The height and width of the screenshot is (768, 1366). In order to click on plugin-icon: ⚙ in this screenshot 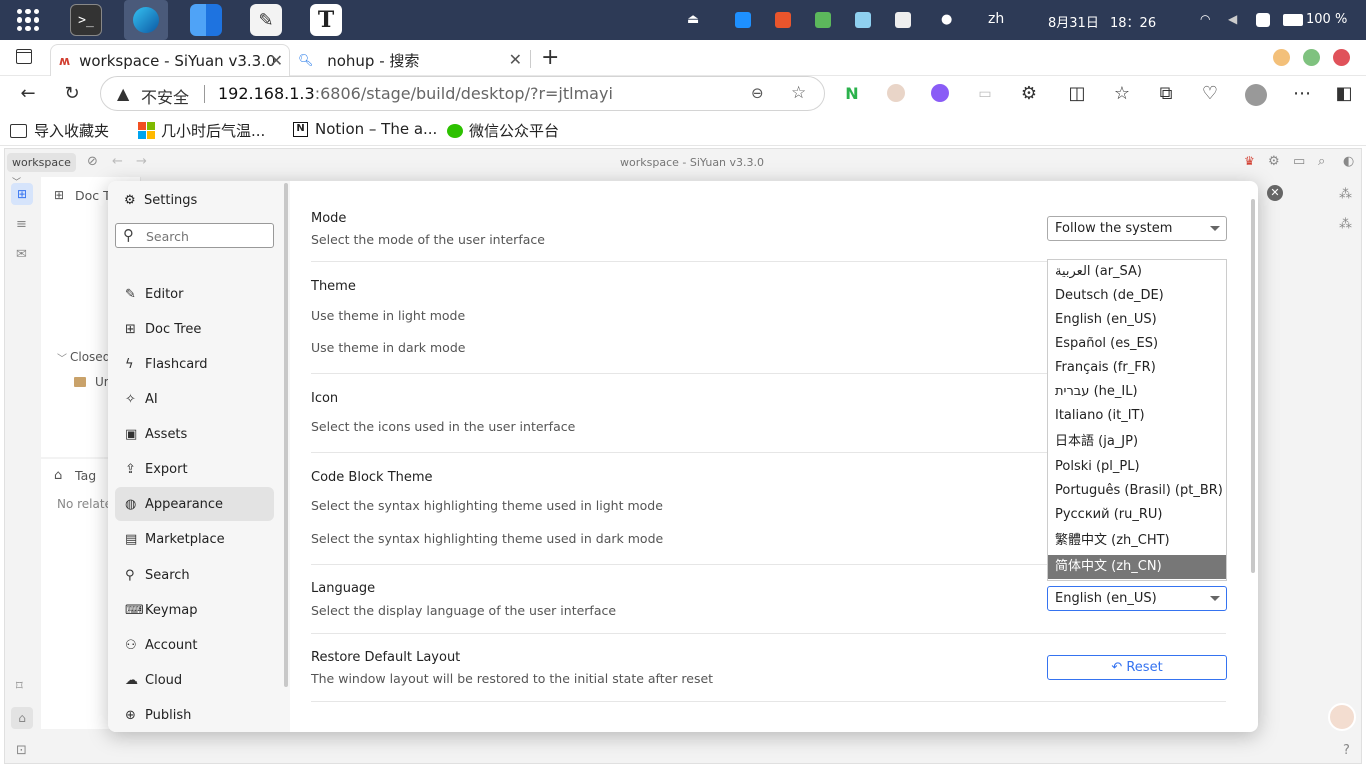, I will do `click(1274, 161)`.